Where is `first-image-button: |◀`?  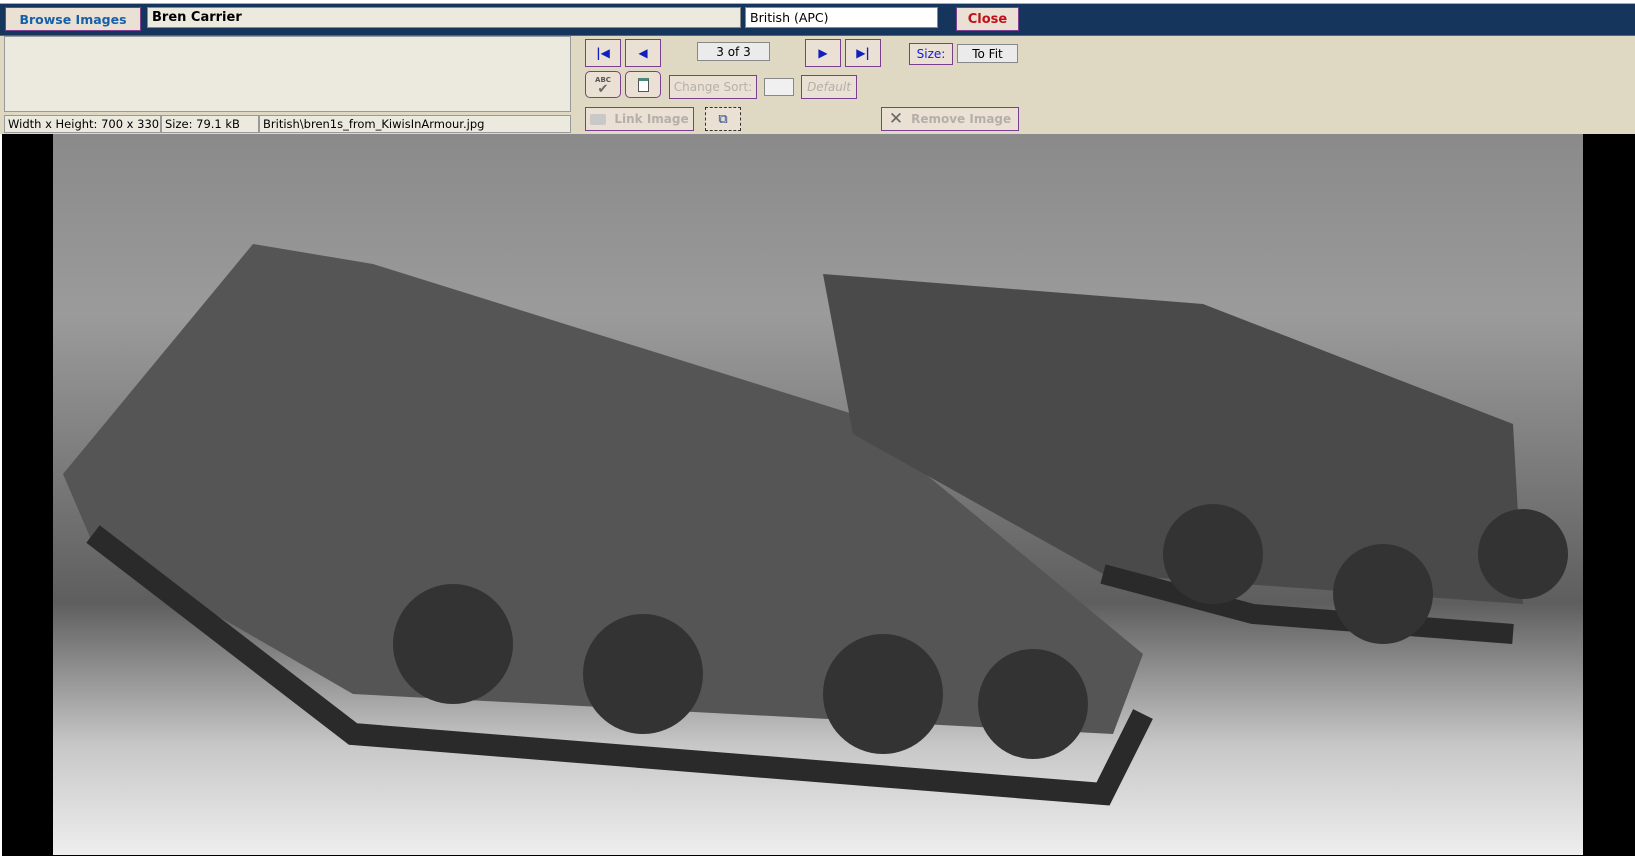 first-image-button: |◀ is located at coordinates (603, 53).